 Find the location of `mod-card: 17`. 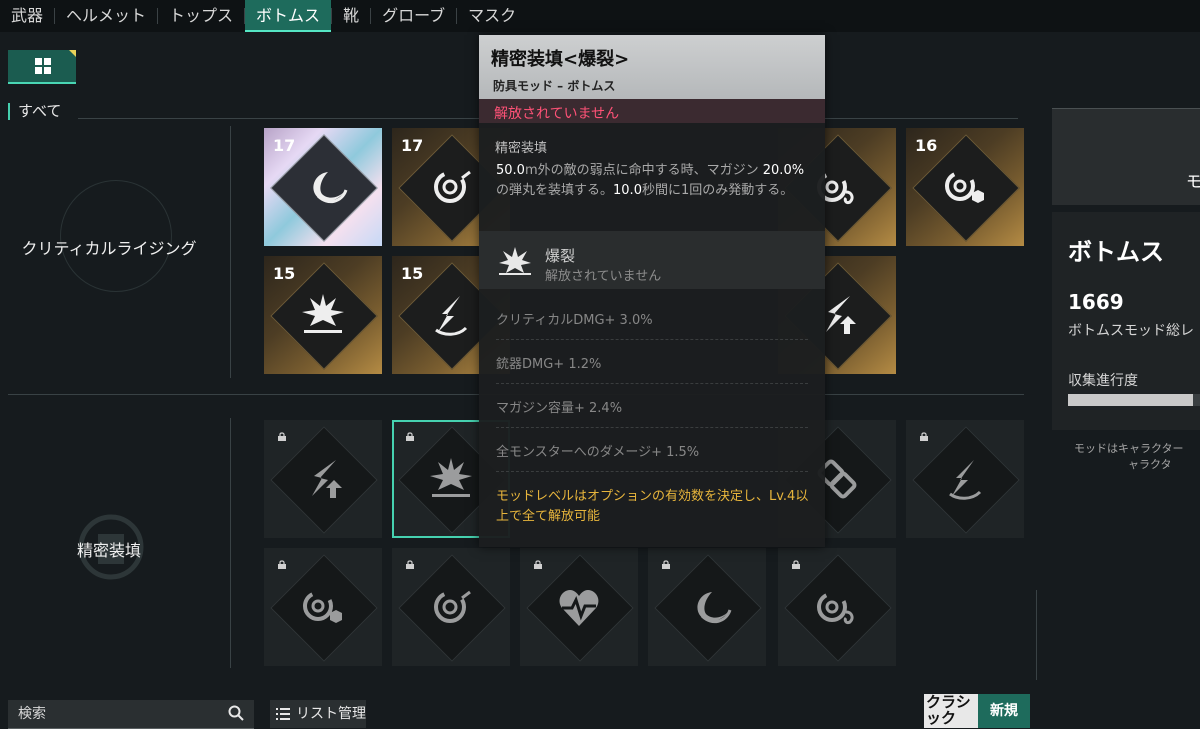

mod-card: 17 is located at coordinates (323, 187).